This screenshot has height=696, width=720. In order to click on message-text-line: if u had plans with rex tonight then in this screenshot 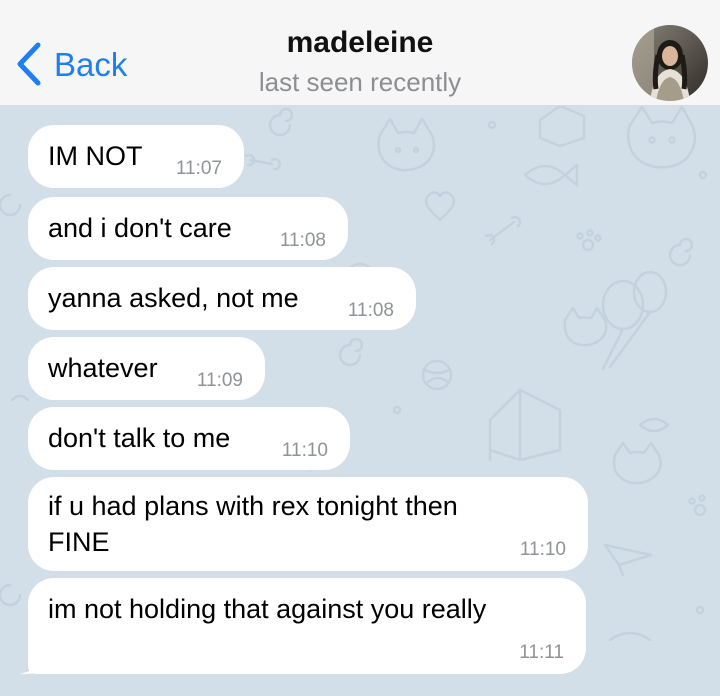, I will do `click(253, 506)`.